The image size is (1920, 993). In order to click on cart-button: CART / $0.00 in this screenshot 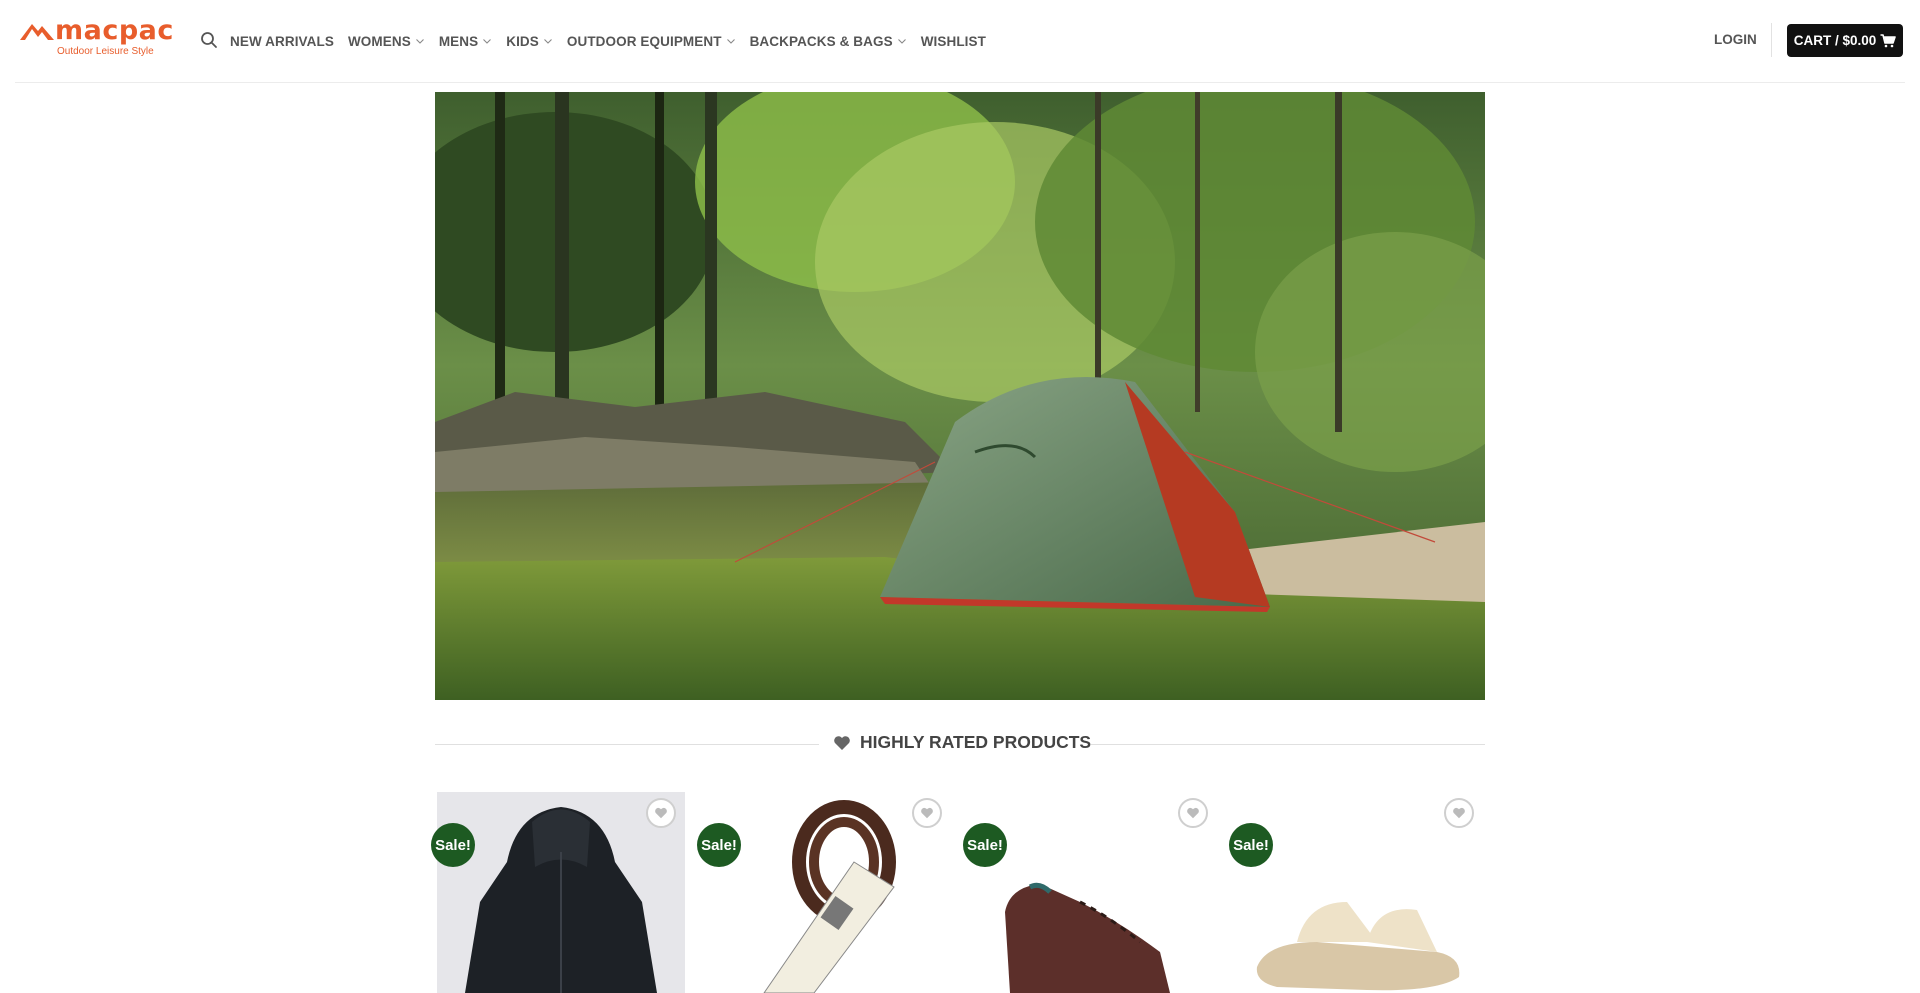, I will do `click(1845, 40)`.